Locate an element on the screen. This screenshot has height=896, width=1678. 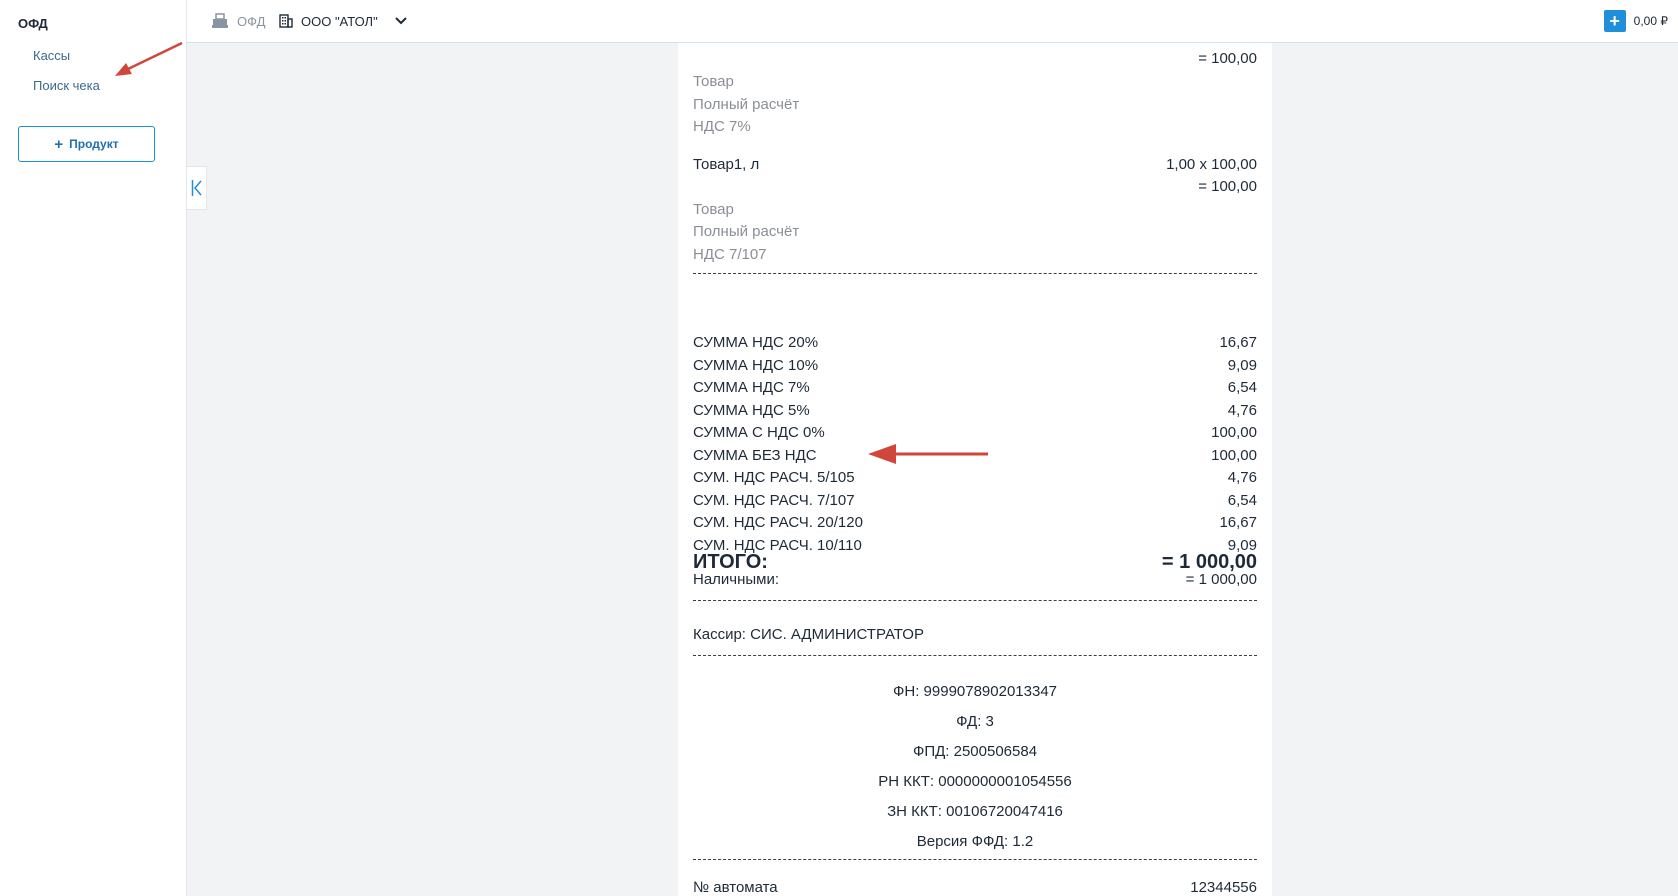
item2-attr: Товар is located at coordinates (713, 209).